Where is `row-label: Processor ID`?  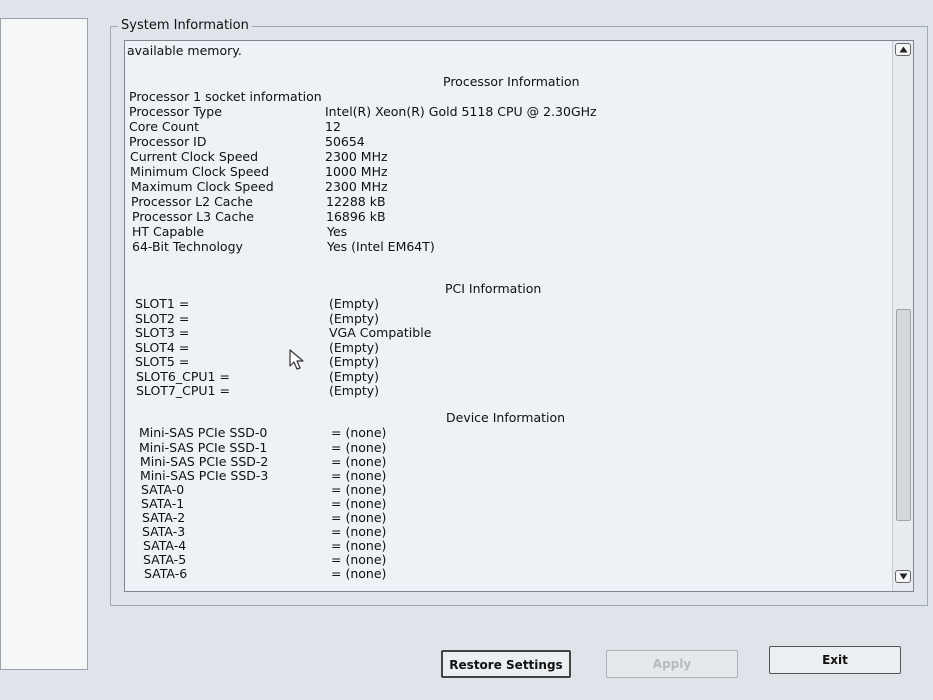
row-label: Processor ID is located at coordinates (168, 141).